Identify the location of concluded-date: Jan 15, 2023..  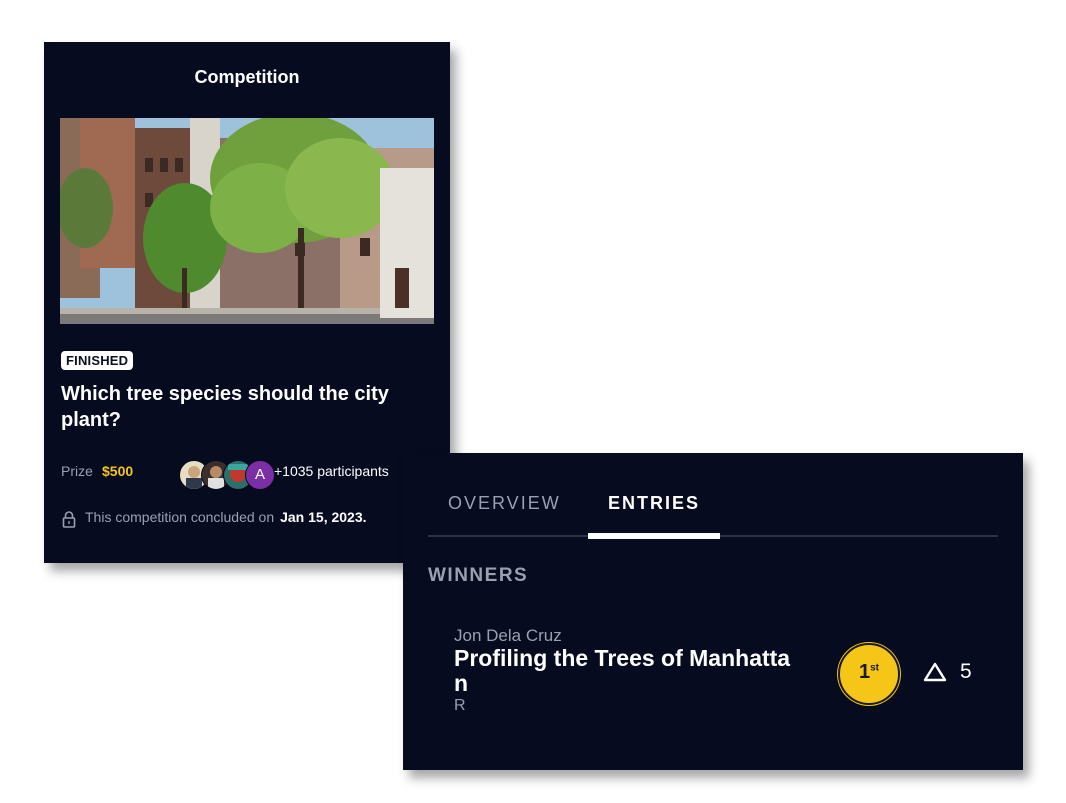
(323, 517).